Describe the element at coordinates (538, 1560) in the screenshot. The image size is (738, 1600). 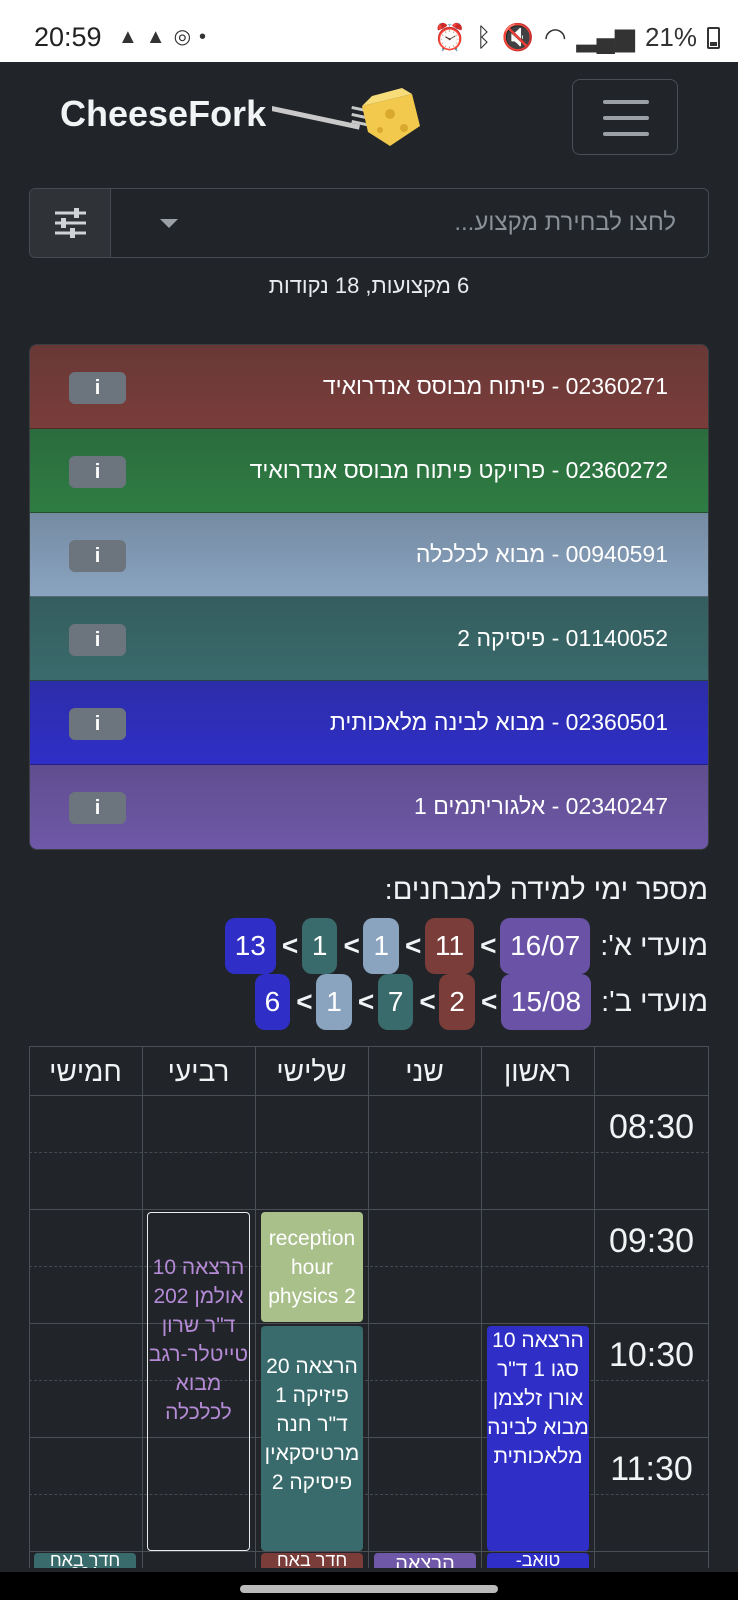
I see `event-partial-sunday: טואב-` at that location.